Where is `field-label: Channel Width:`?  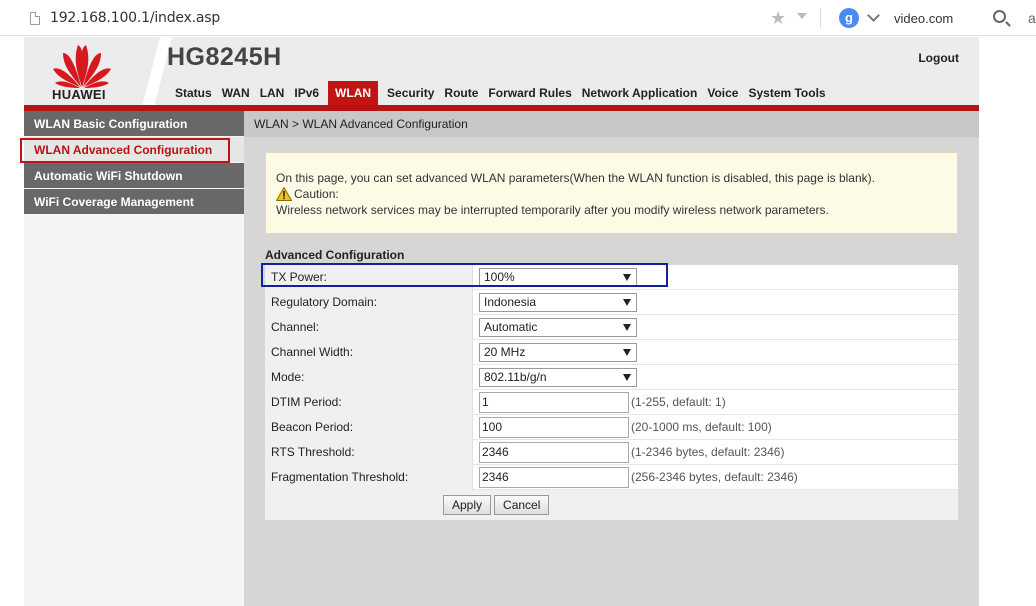
field-label: Channel Width: is located at coordinates (369, 352).